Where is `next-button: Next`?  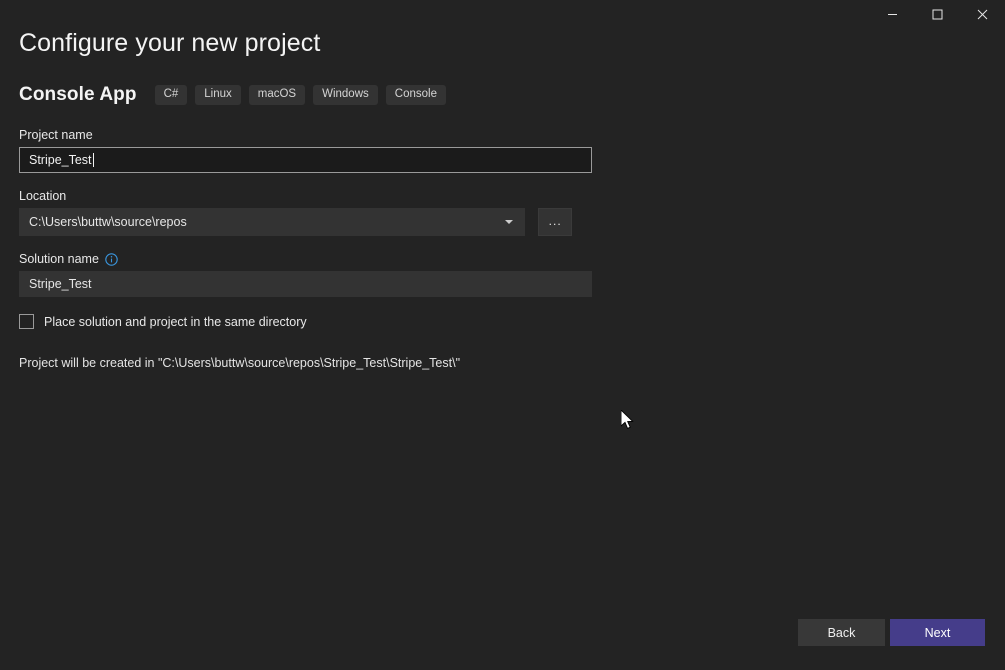 next-button: Next is located at coordinates (937, 632).